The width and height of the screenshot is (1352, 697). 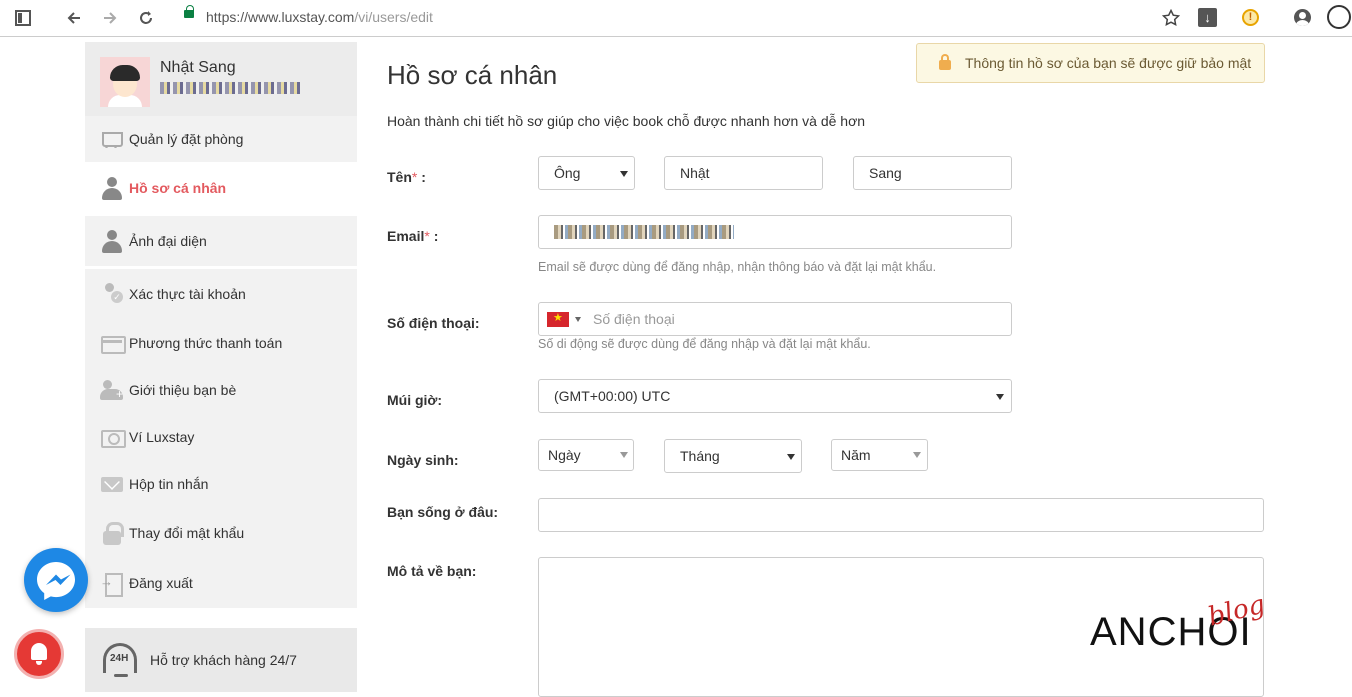 What do you see at coordinates (443, 512) in the screenshot?
I see `location-label: Bạn sống ở đâu:` at bounding box center [443, 512].